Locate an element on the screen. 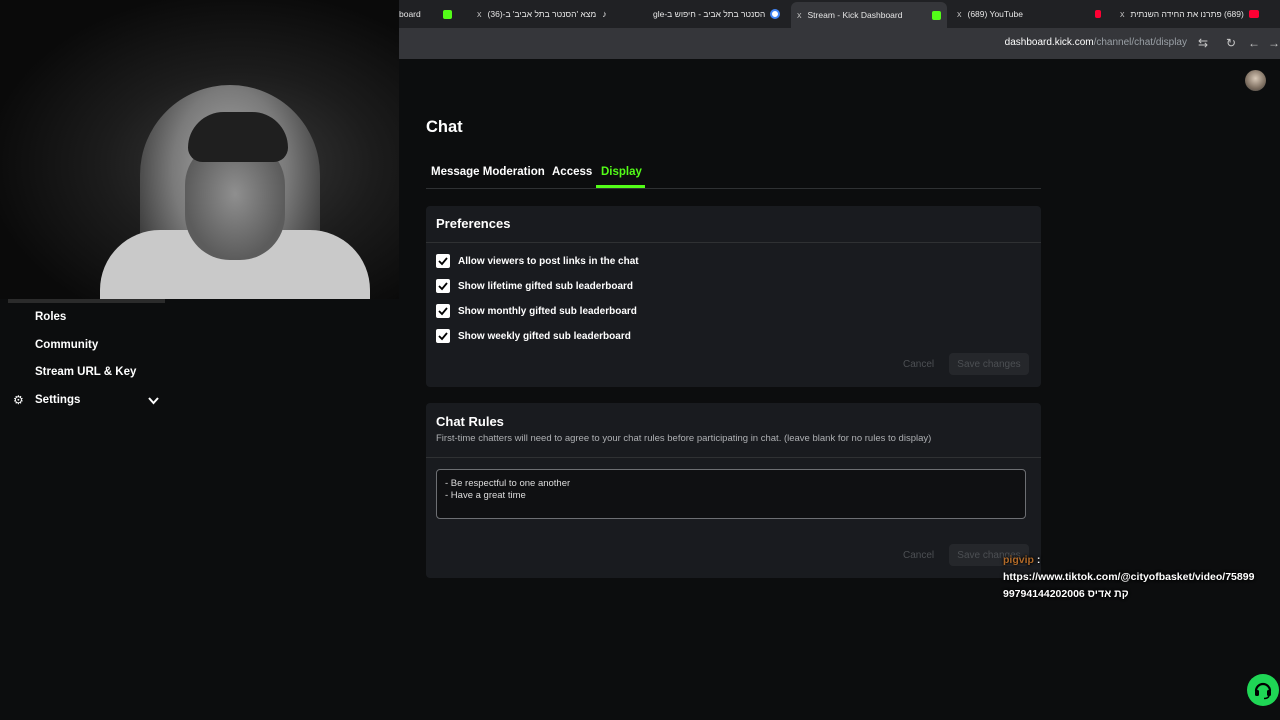  webcam-hair is located at coordinates (238, 137).